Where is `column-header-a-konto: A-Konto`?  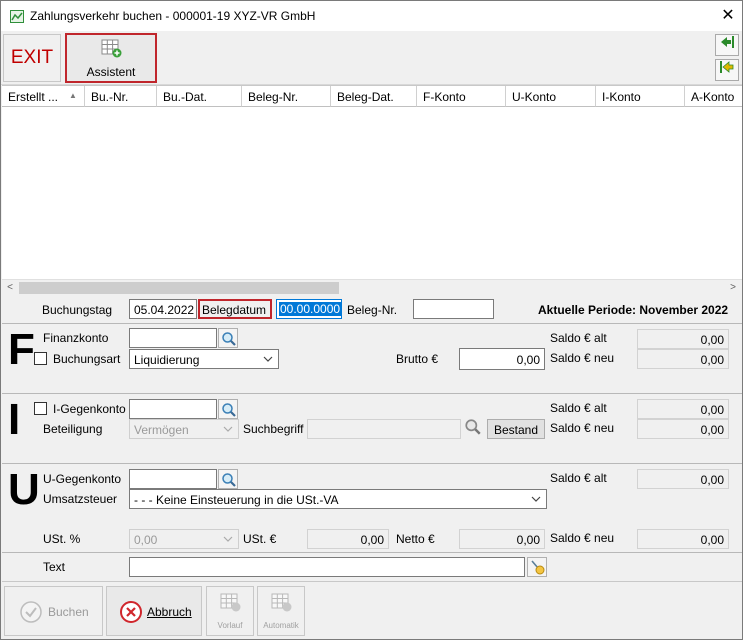 column-header-a-konto: A-Konto is located at coordinates (713, 96).